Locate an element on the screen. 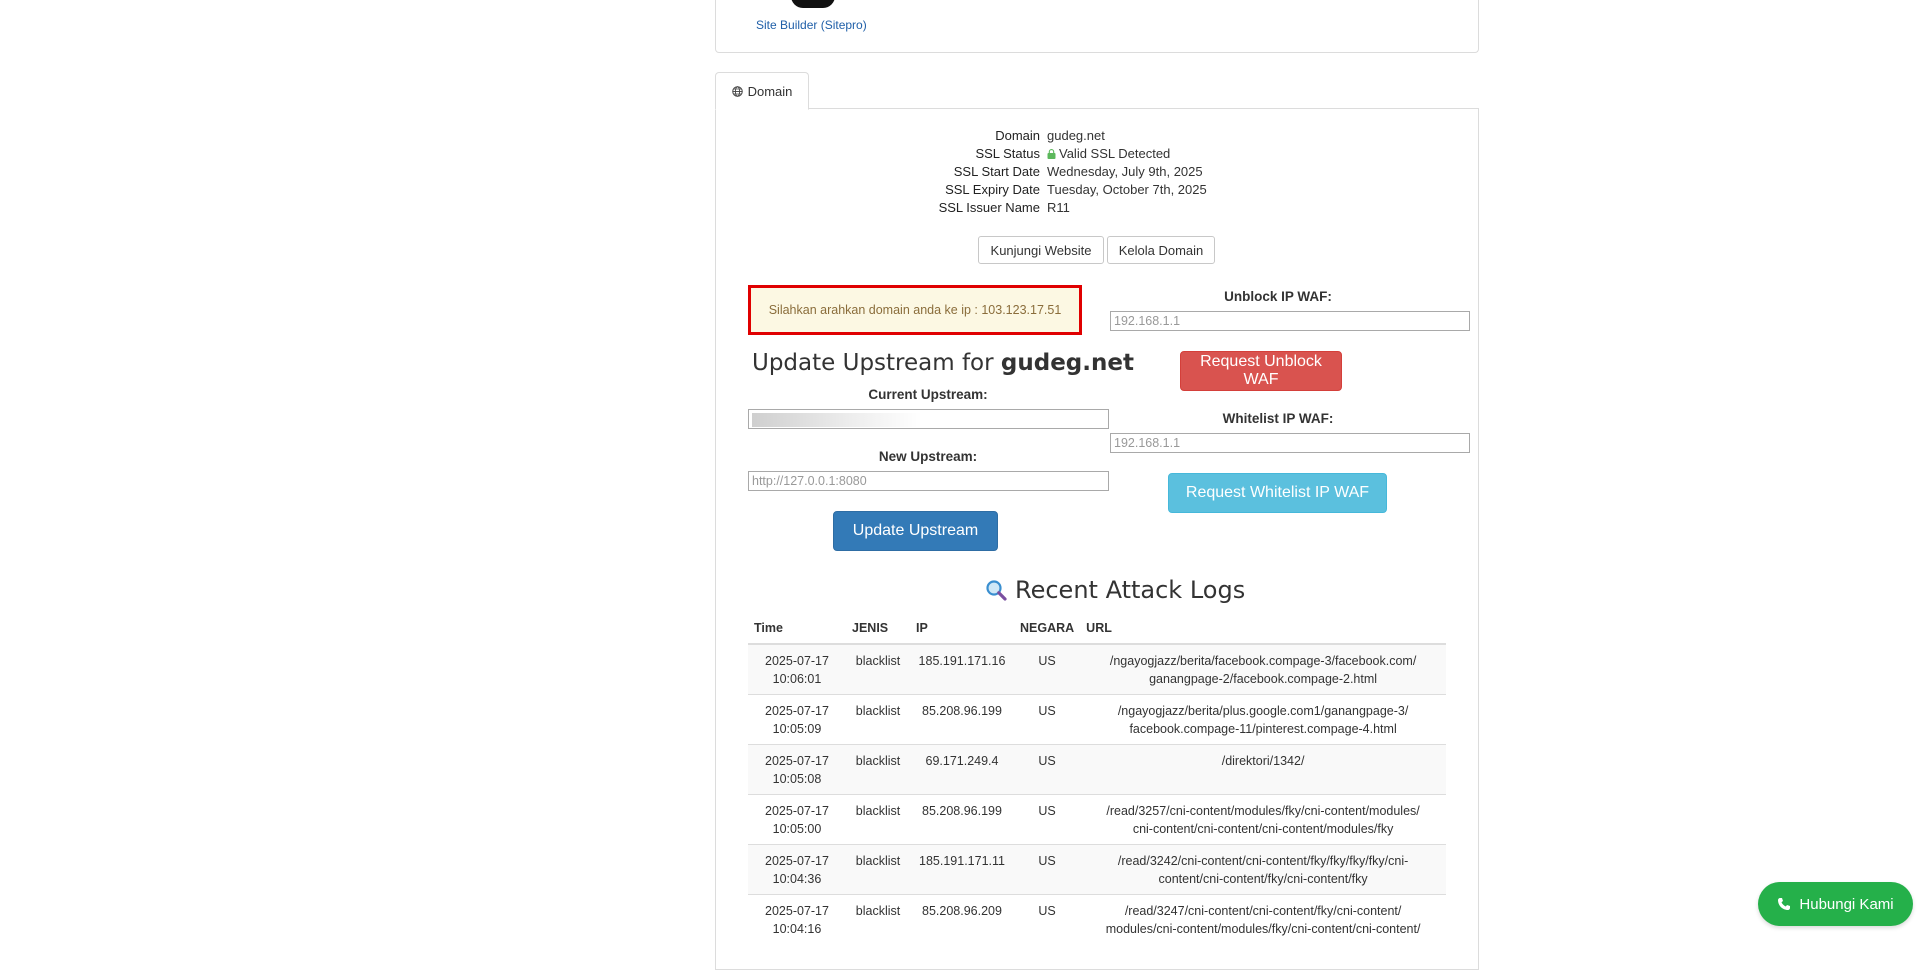 The height and width of the screenshot is (970, 1929). ssl-status-value: Valid SSL Detected is located at coordinates (1108, 153).